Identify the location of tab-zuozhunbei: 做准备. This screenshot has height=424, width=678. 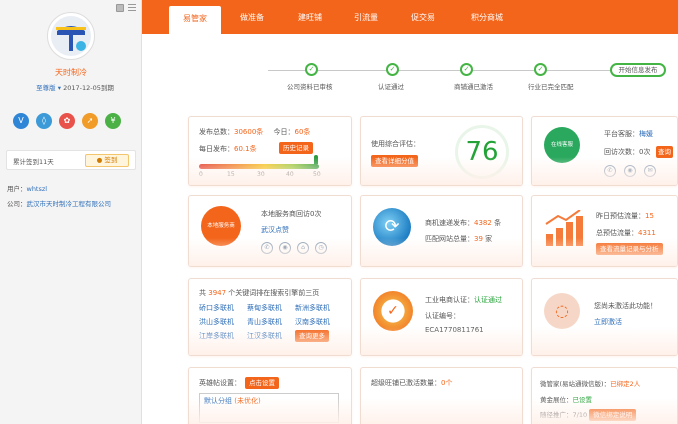
(252, 17).